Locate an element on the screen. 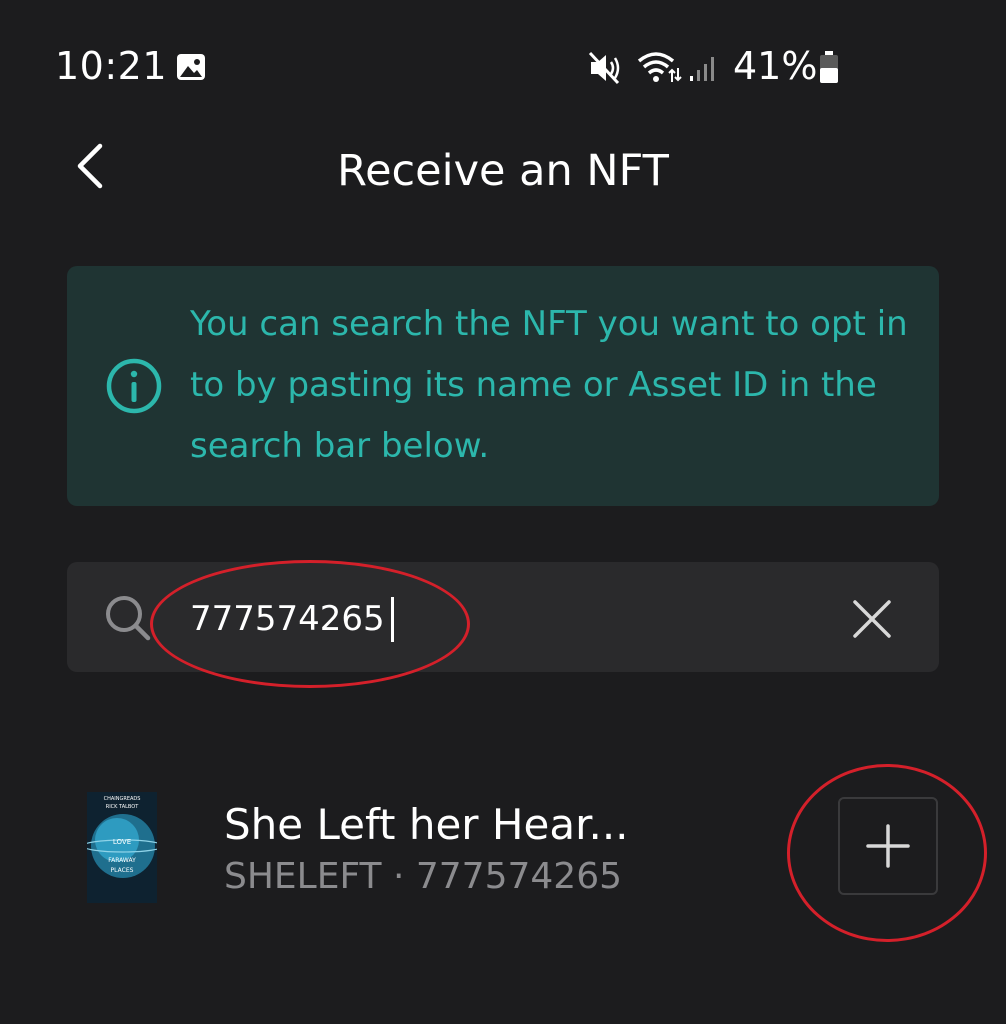 The image size is (1006, 1024). thumb-line-2: RICK TALBOT is located at coordinates (122, 807).